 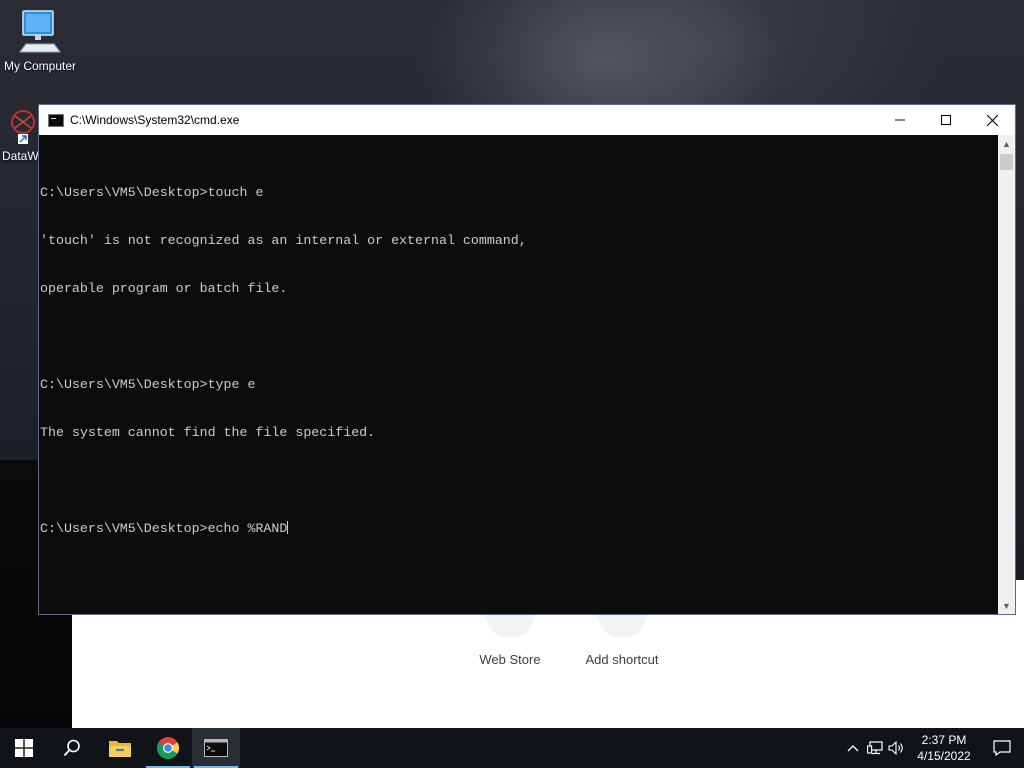 What do you see at coordinates (512, 748) in the screenshot?
I see `taskbar: 2:37 PM 4/15/2022` at bounding box center [512, 748].